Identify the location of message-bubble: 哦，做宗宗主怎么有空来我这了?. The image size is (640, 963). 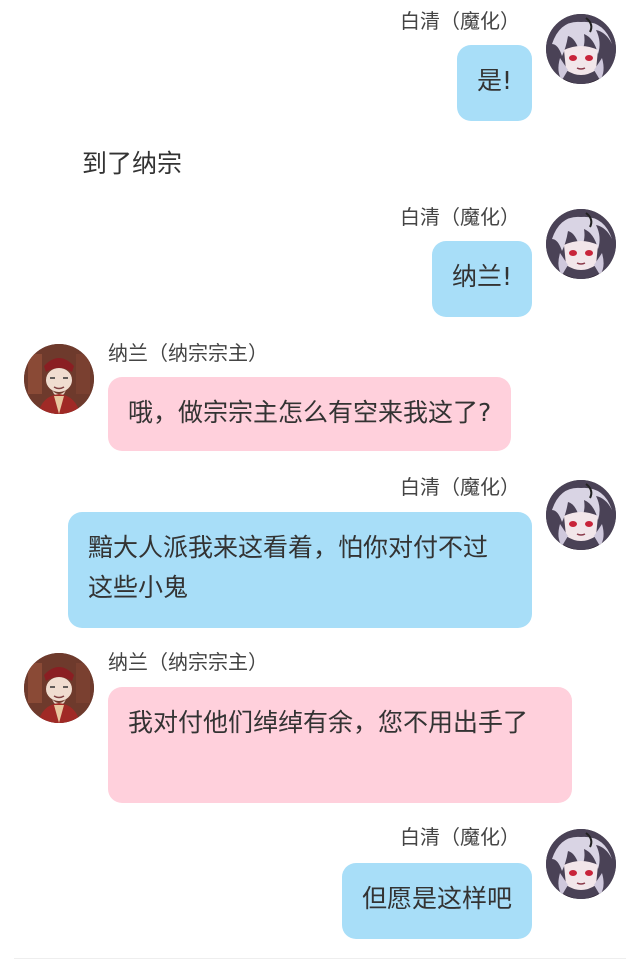
(310, 414).